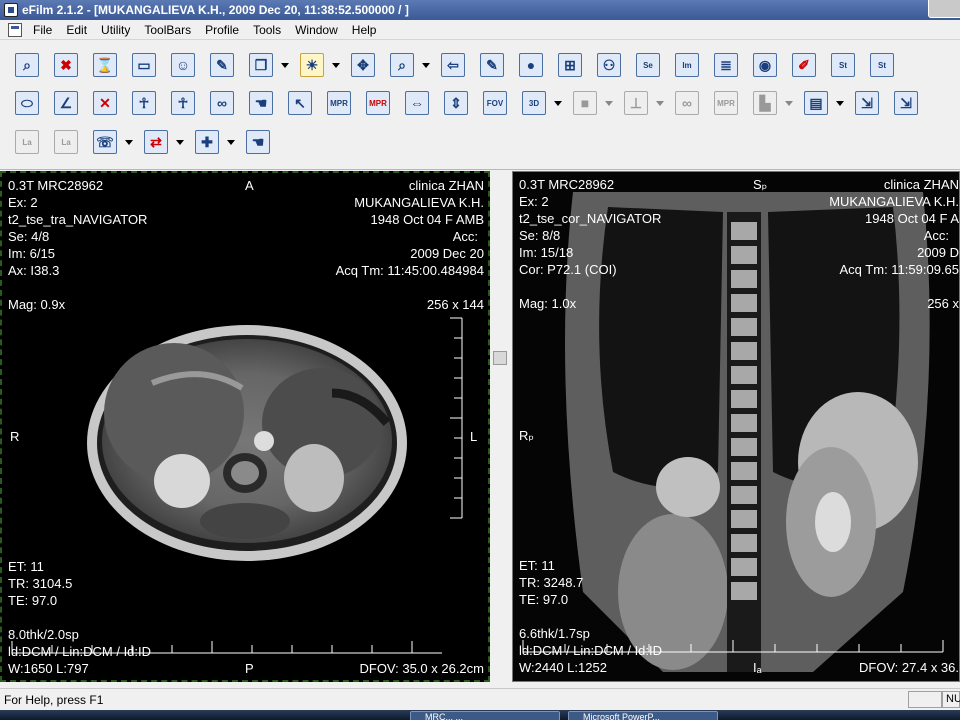 The image size is (960, 720). I want to click on overlay-institution: clinica ZHAN, so click(921, 184).